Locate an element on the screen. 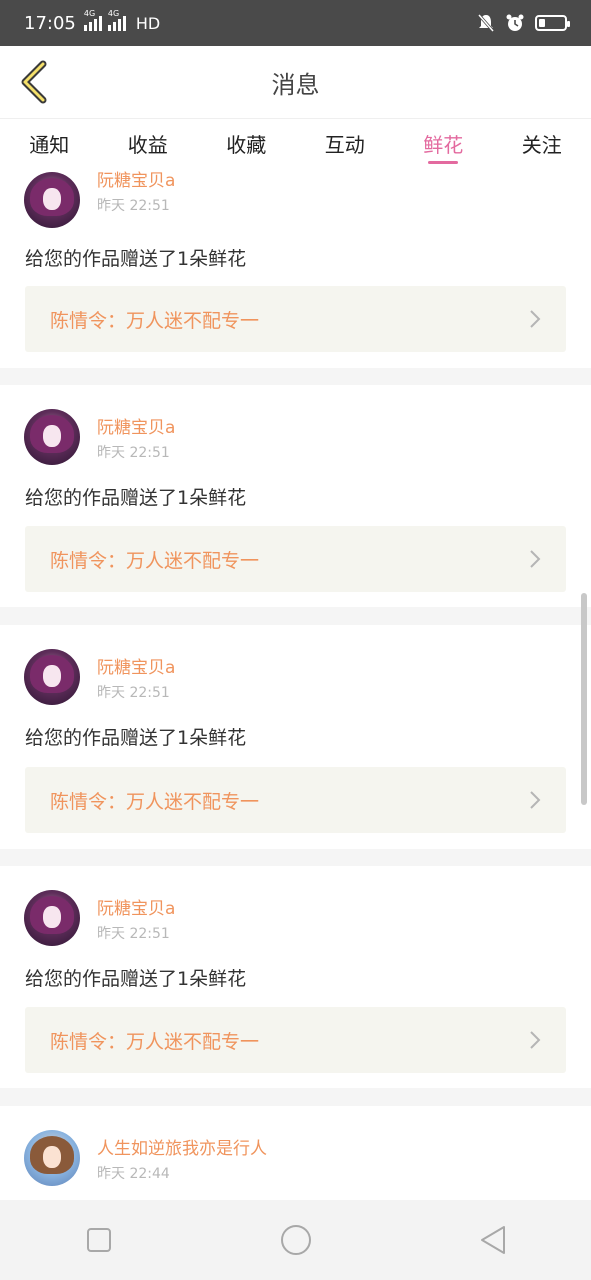  scrollbar is located at coordinates (584, 699).